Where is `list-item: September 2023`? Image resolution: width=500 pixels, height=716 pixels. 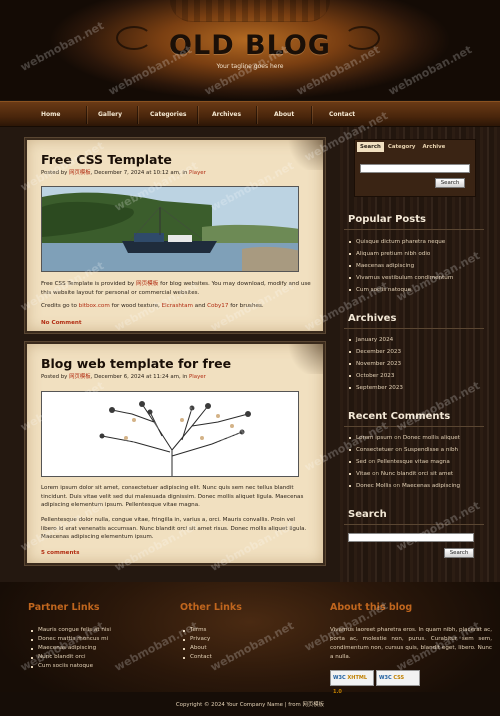 list-item: September 2023 is located at coordinates (376, 388).